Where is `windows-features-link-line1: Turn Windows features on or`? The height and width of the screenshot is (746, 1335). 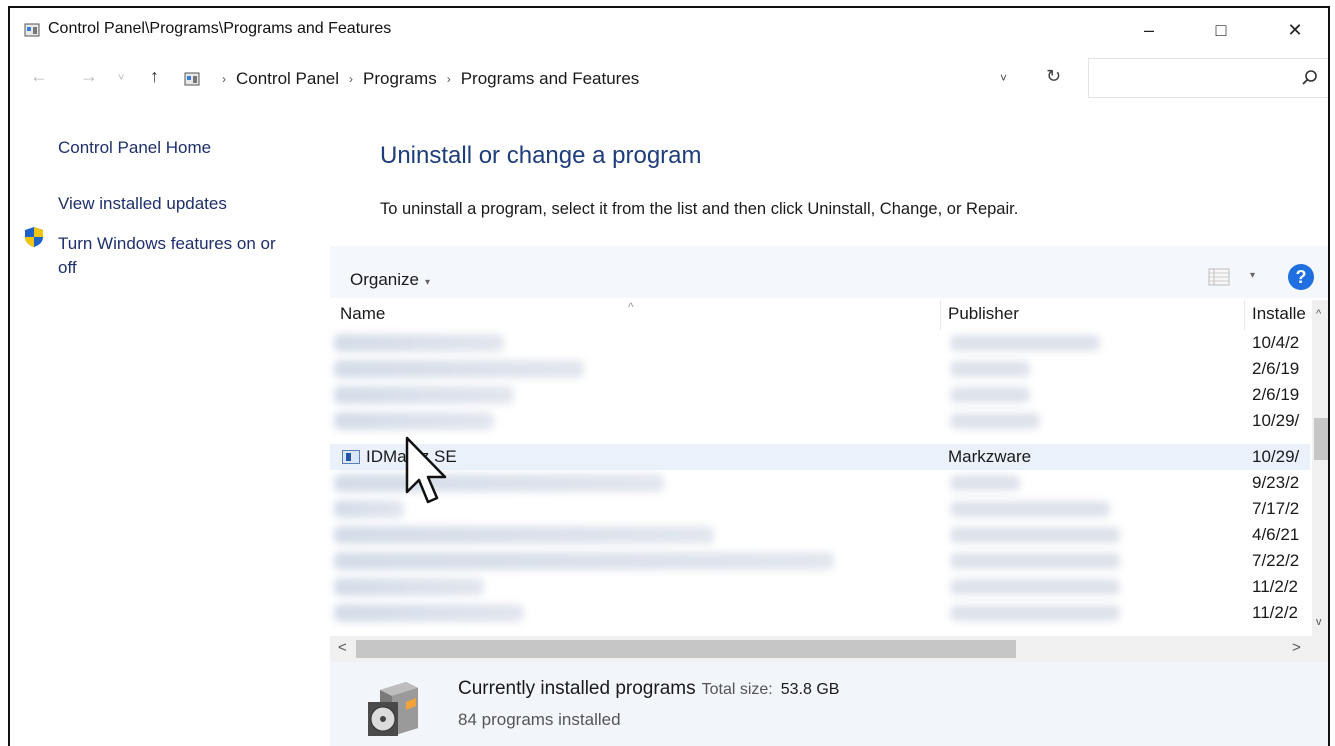
windows-features-link-line1: Turn Windows features on or is located at coordinates (167, 243).